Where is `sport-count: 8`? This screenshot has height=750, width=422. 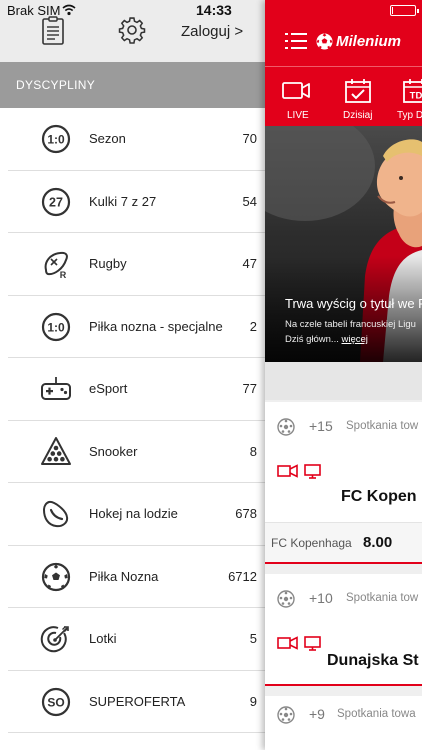
sport-count: 8 is located at coordinates (253, 451).